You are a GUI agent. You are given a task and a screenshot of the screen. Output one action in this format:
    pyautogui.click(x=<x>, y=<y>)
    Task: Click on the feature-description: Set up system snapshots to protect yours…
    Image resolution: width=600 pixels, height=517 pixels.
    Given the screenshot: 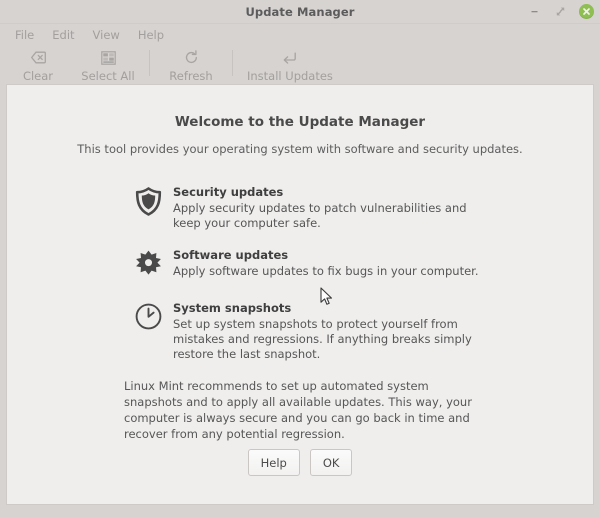 What is the action you would take?
    pyautogui.click(x=322, y=339)
    